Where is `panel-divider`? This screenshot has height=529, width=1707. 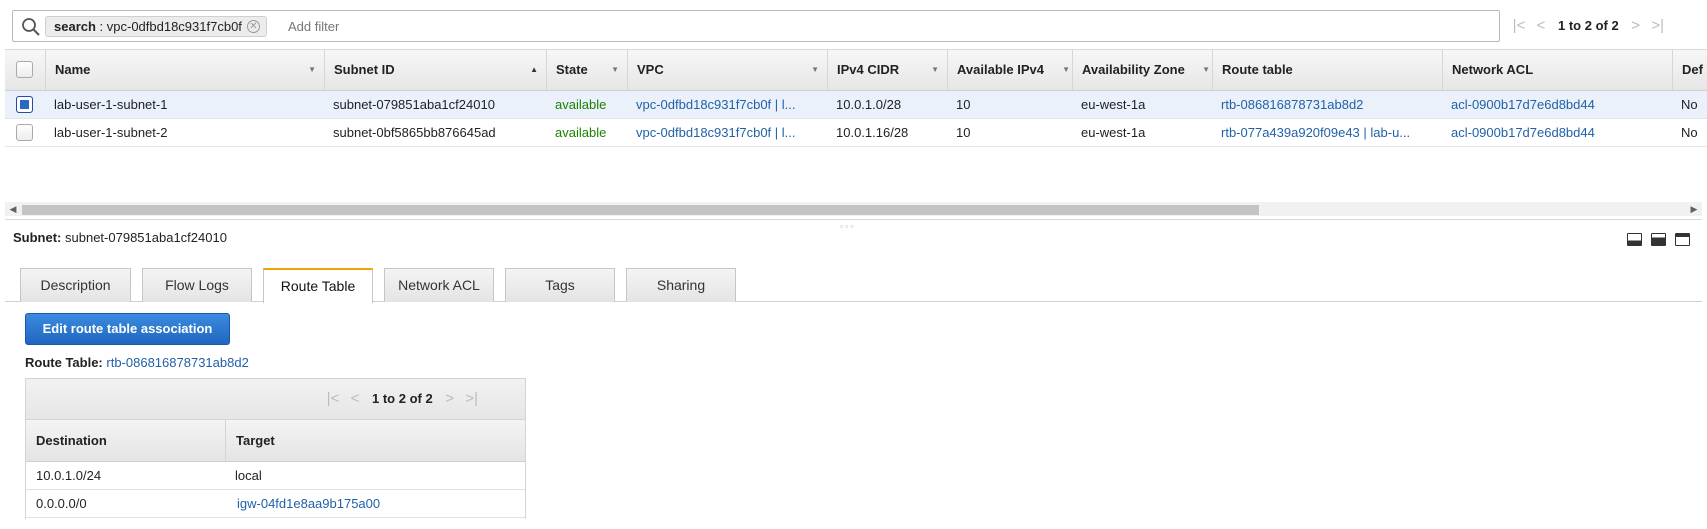 panel-divider is located at coordinates (853, 219).